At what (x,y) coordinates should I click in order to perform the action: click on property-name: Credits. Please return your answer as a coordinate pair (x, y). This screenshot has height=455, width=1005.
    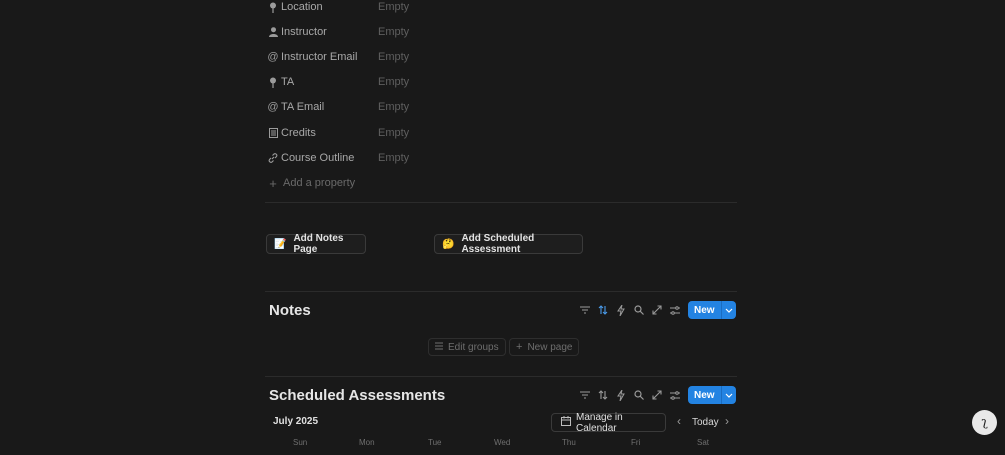
    Looking at the image, I should click on (298, 133).